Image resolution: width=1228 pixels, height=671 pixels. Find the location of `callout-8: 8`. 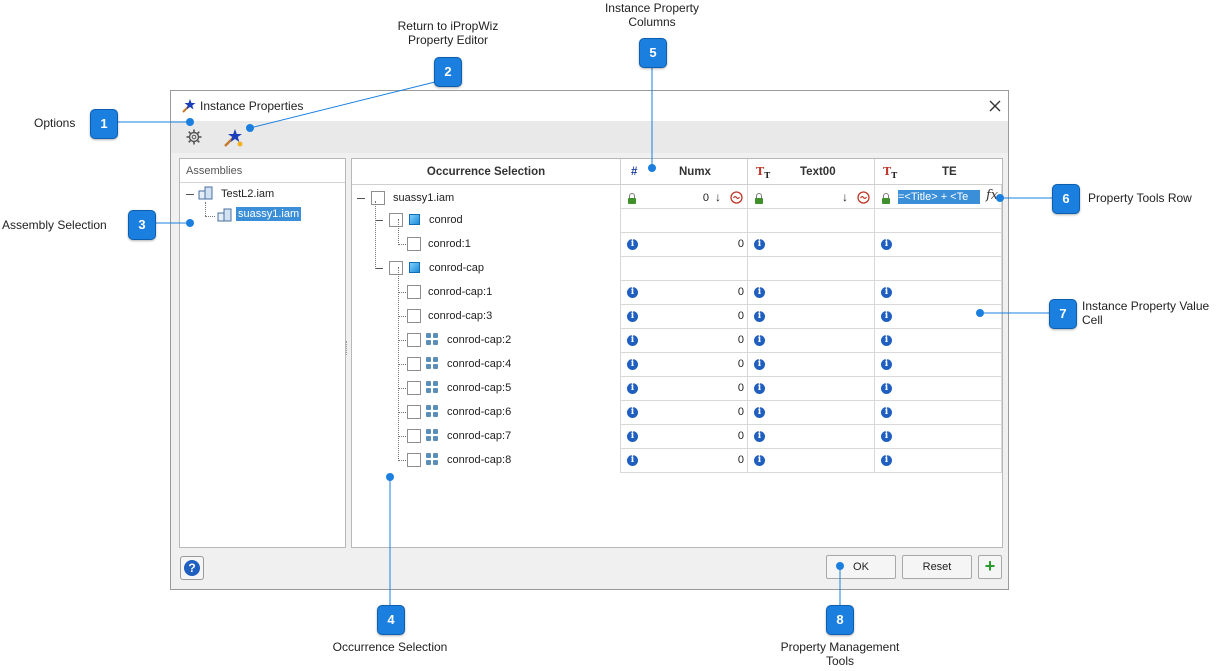

callout-8: 8 is located at coordinates (840, 620).